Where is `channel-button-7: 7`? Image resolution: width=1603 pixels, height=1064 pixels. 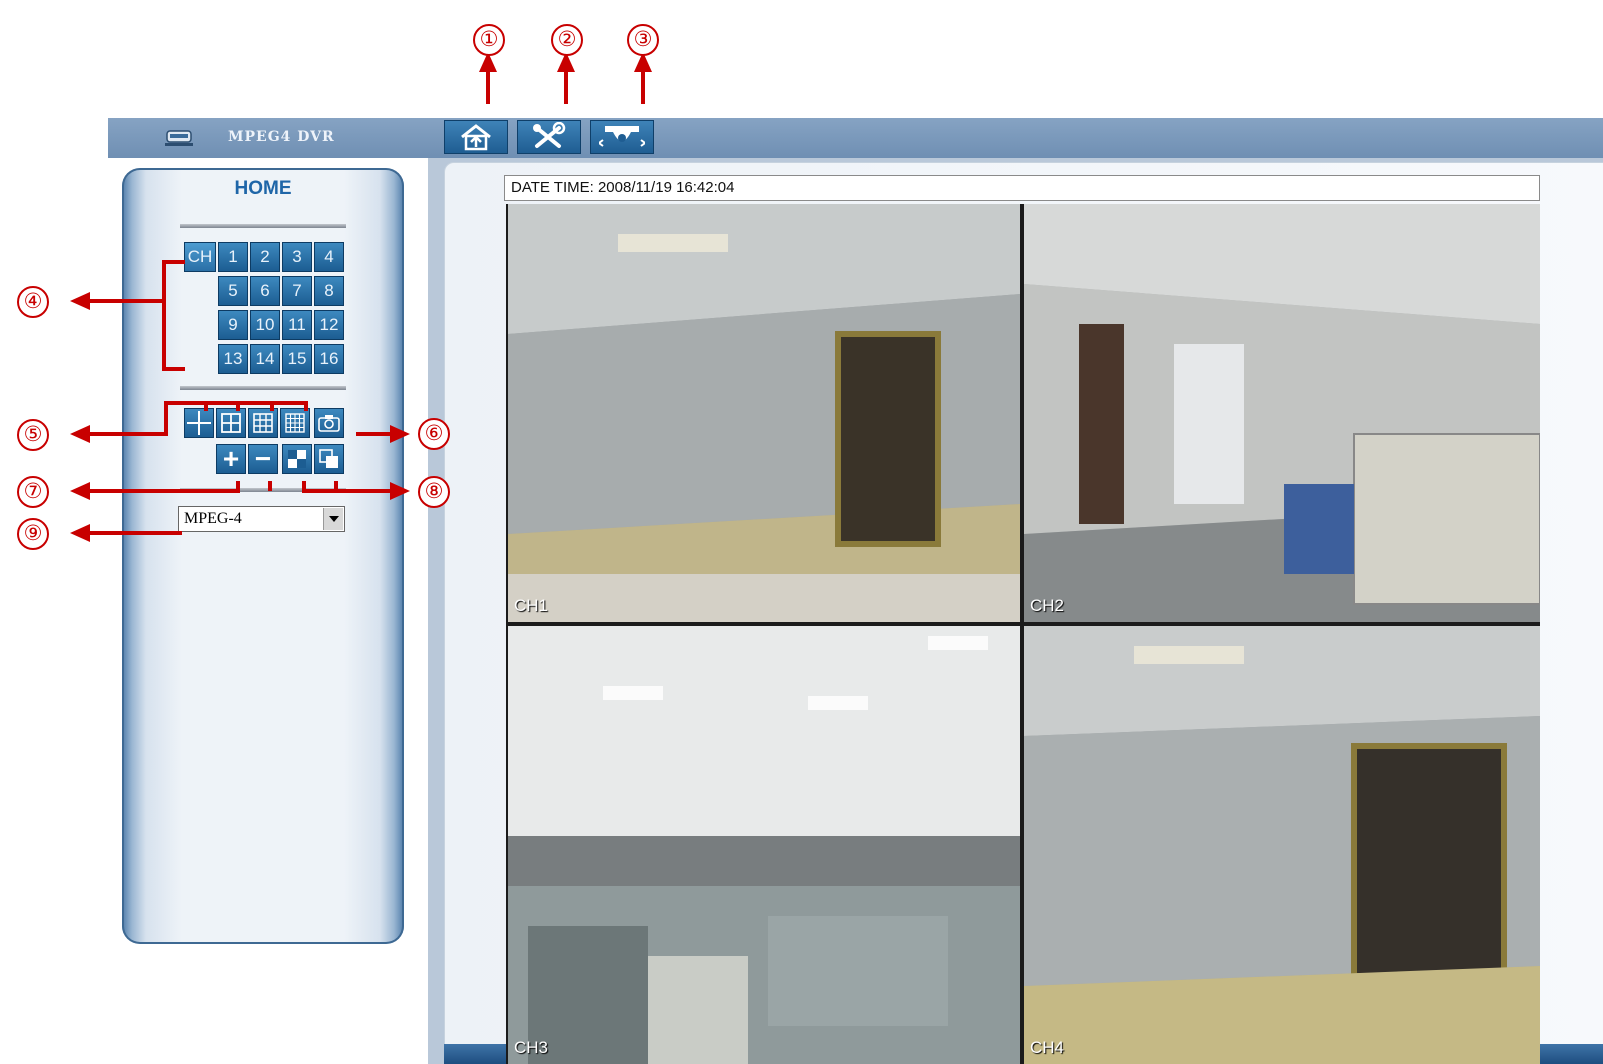
channel-button-7: 7 is located at coordinates (297, 291).